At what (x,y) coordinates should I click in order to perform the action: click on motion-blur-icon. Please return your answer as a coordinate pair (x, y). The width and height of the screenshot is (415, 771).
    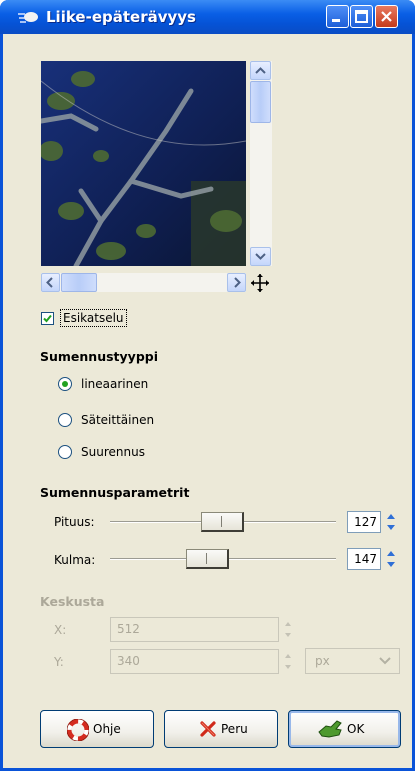
    Looking at the image, I should click on (28, 17).